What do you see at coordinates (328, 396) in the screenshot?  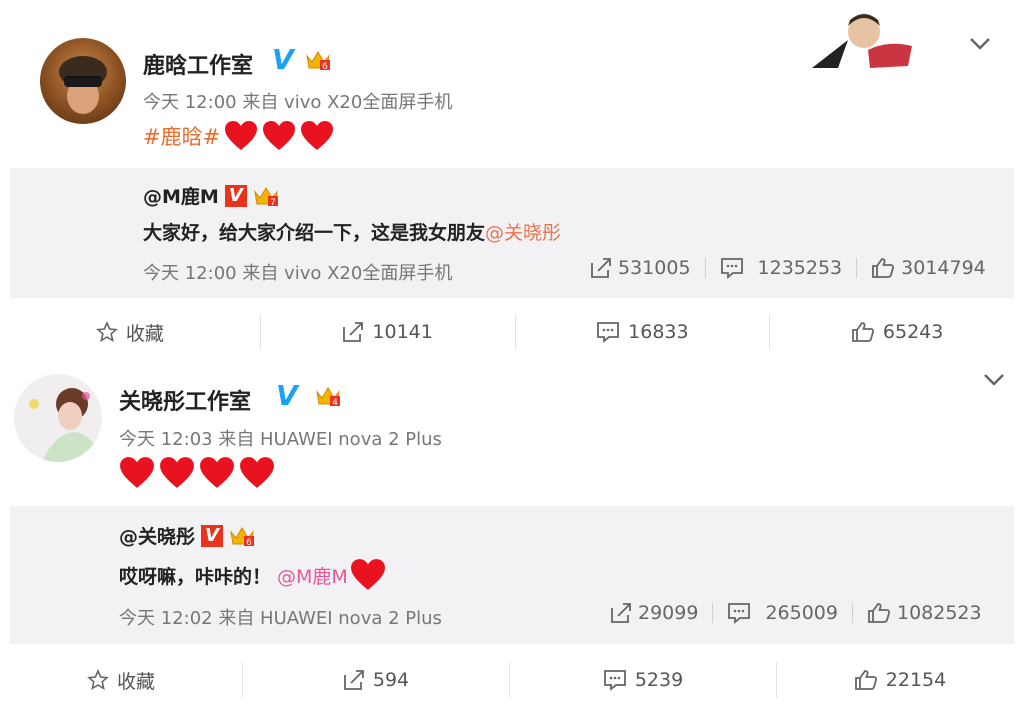 I see `crown-icon: 4` at bounding box center [328, 396].